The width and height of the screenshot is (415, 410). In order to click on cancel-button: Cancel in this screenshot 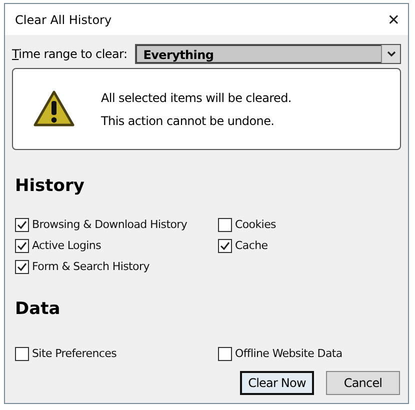, I will do `click(363, 383)`.